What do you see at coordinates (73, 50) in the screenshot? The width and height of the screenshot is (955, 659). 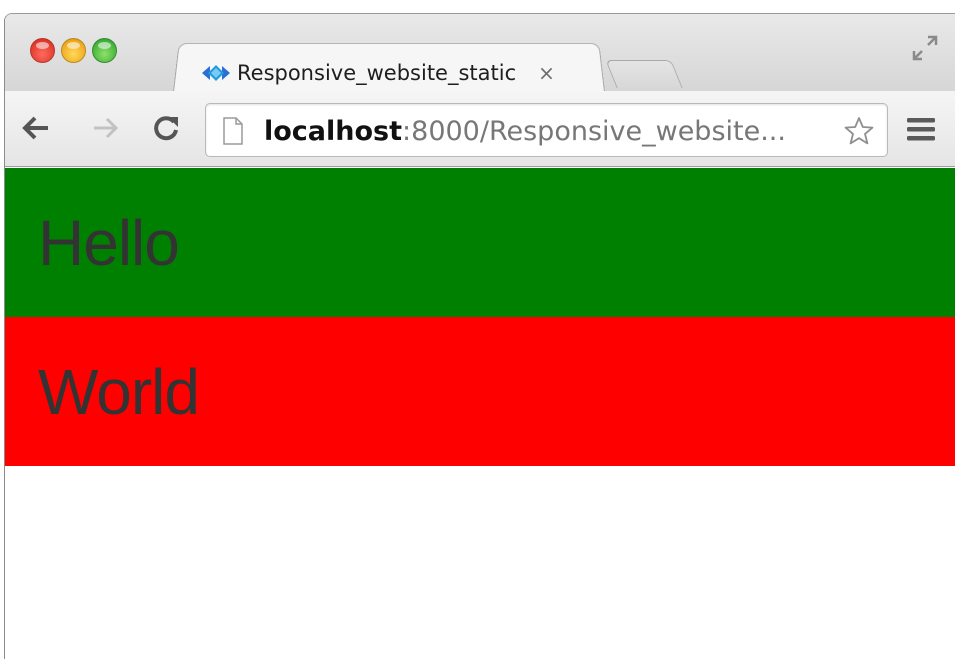 I see `window-minimize-button` at bounding box center [73, 50].